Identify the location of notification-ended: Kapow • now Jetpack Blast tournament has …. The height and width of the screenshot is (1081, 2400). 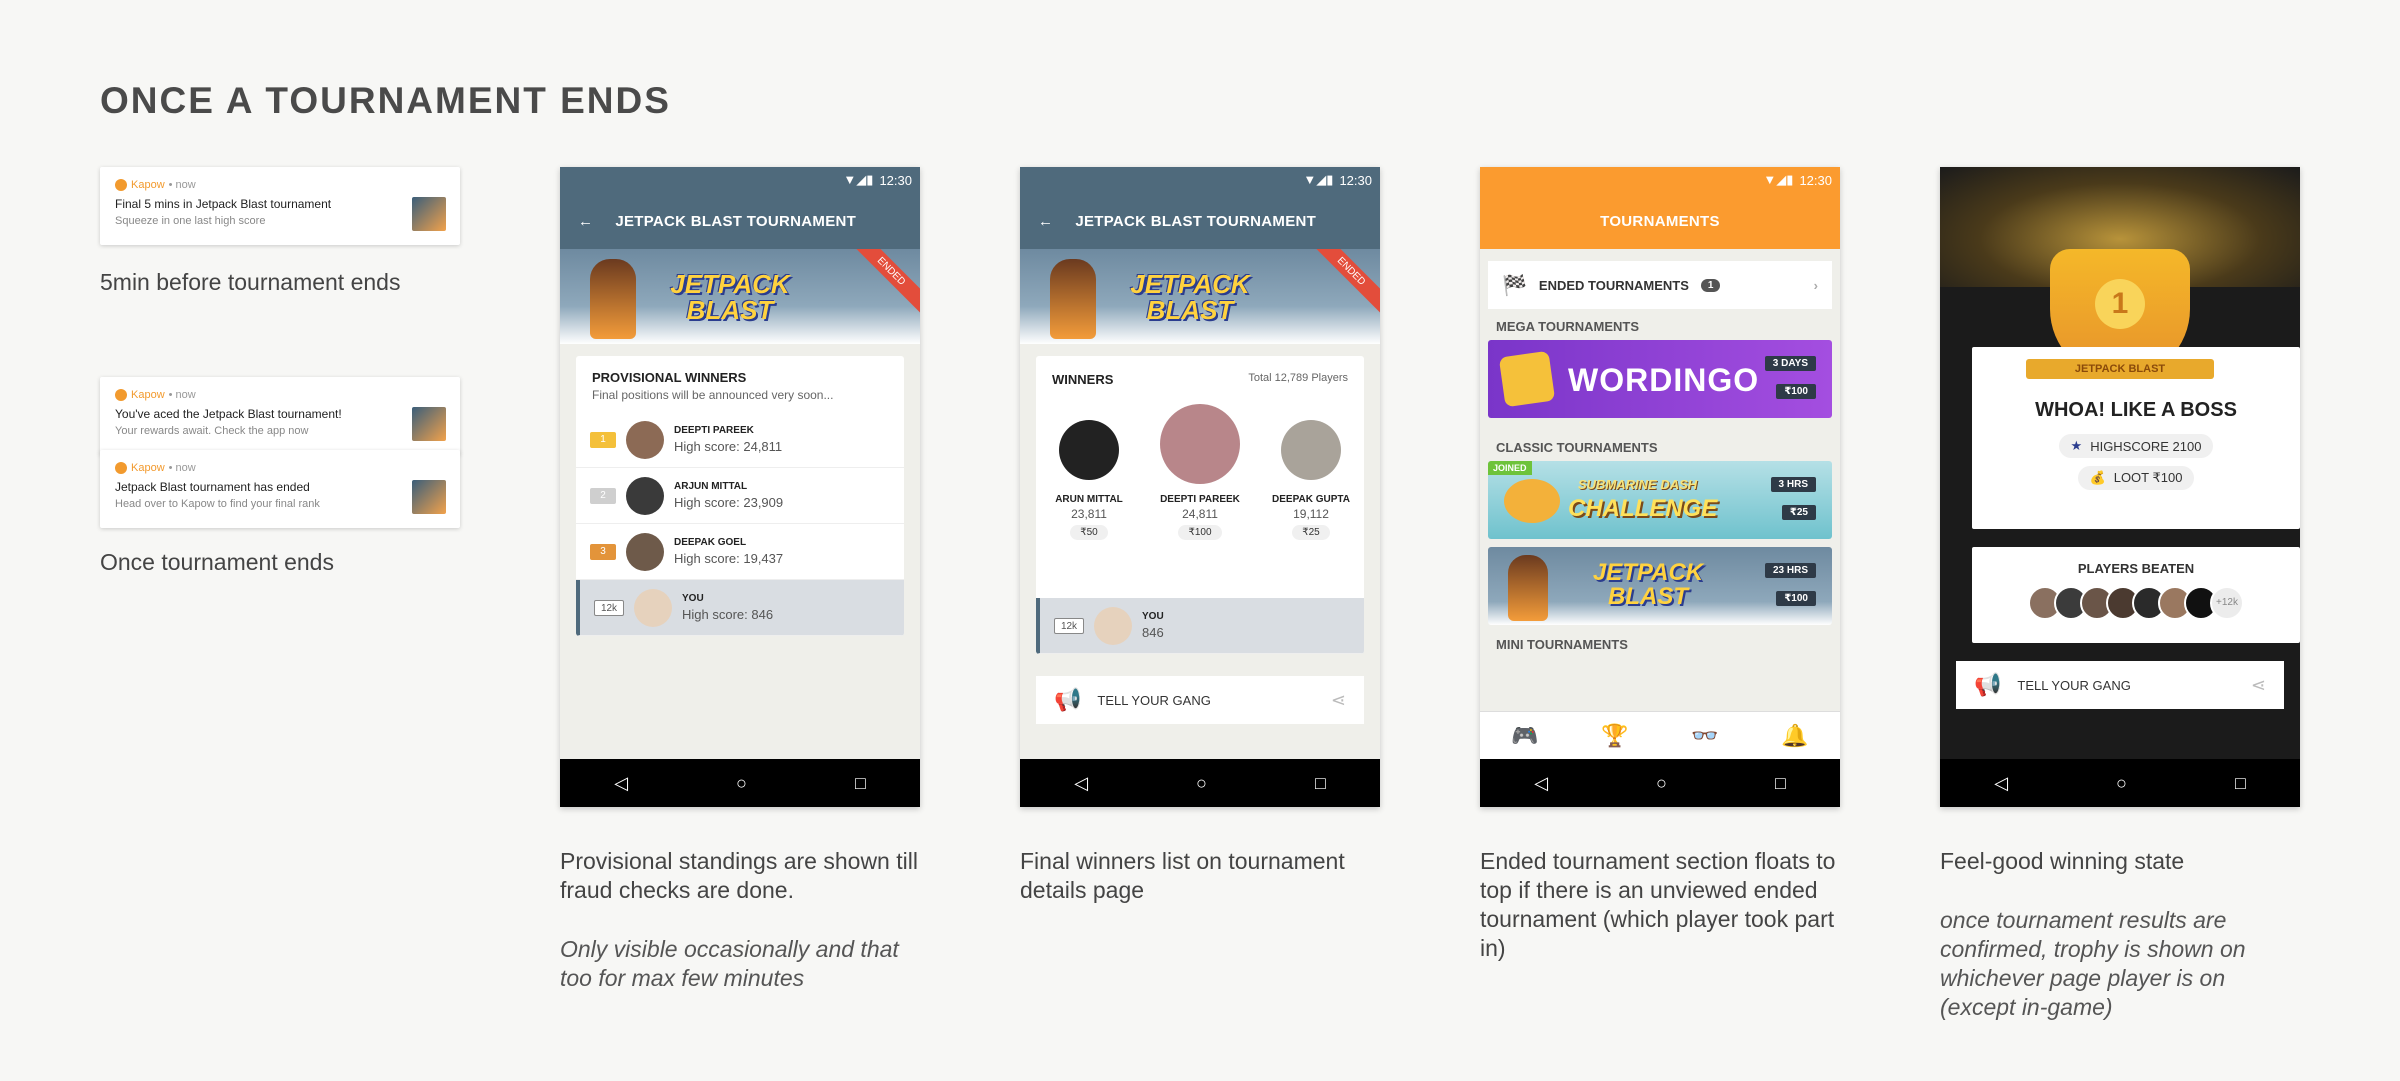
(280, 489).